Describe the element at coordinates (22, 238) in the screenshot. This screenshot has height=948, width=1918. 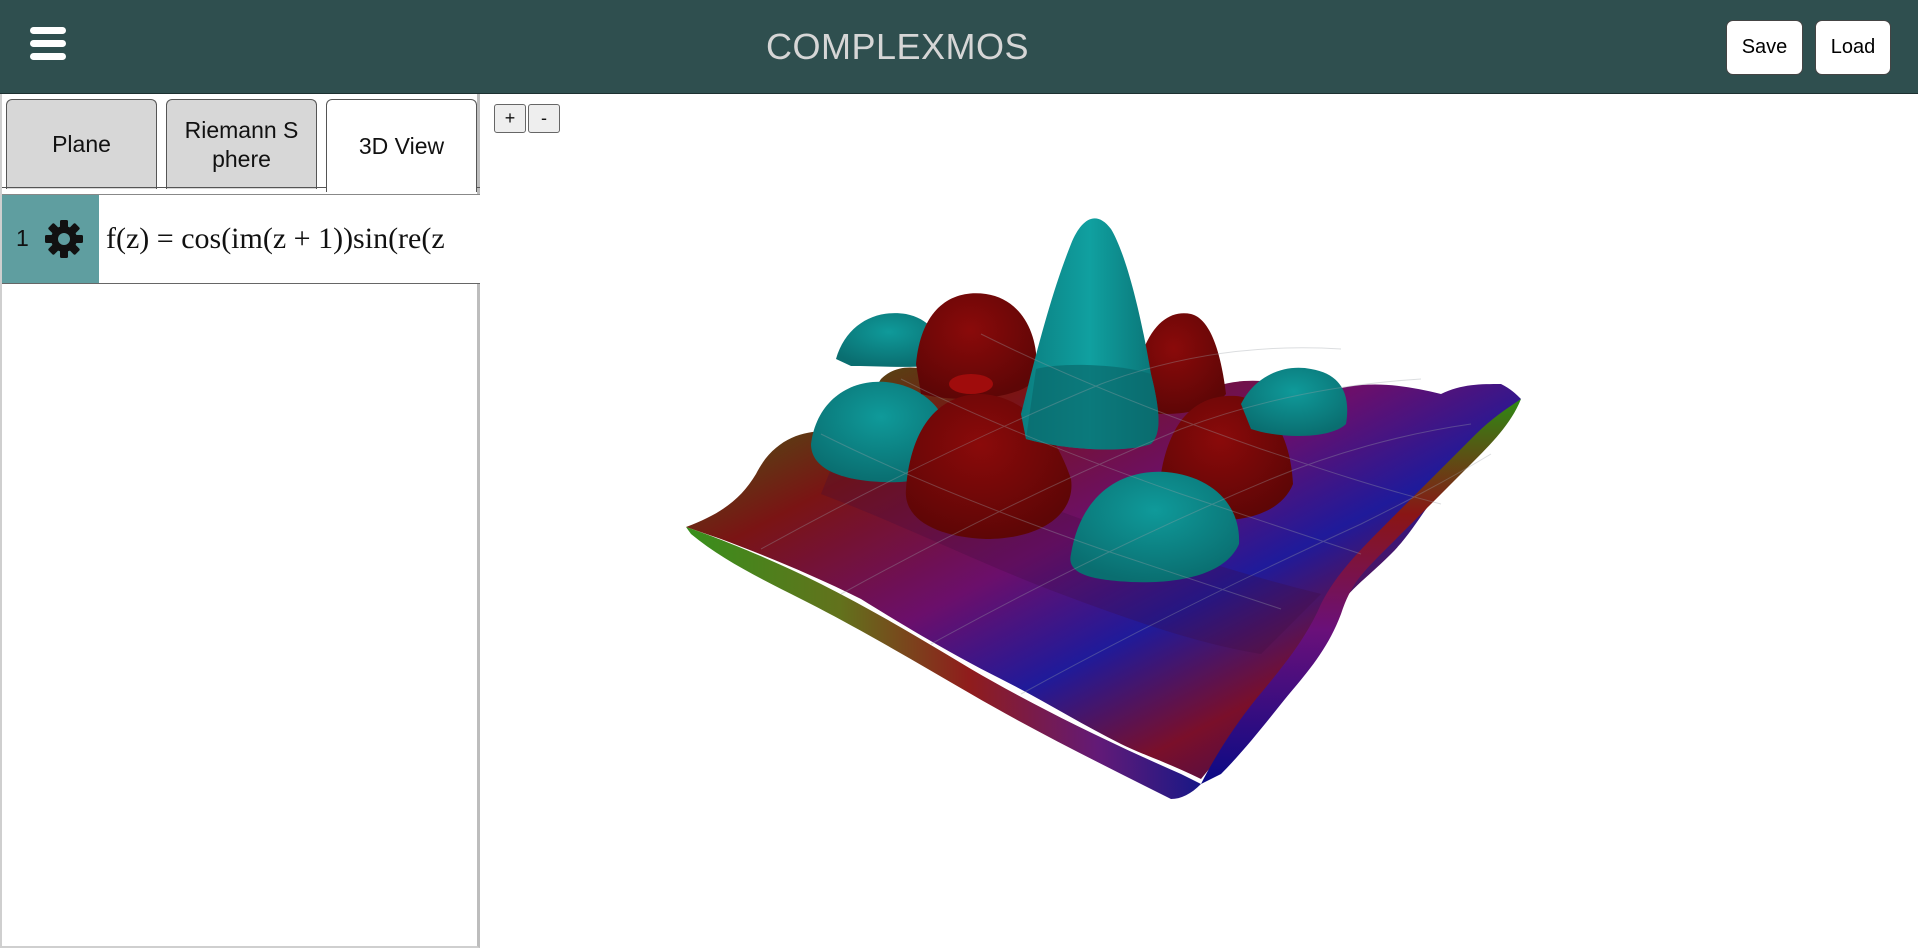
I see `expression-index: 1` at that location.